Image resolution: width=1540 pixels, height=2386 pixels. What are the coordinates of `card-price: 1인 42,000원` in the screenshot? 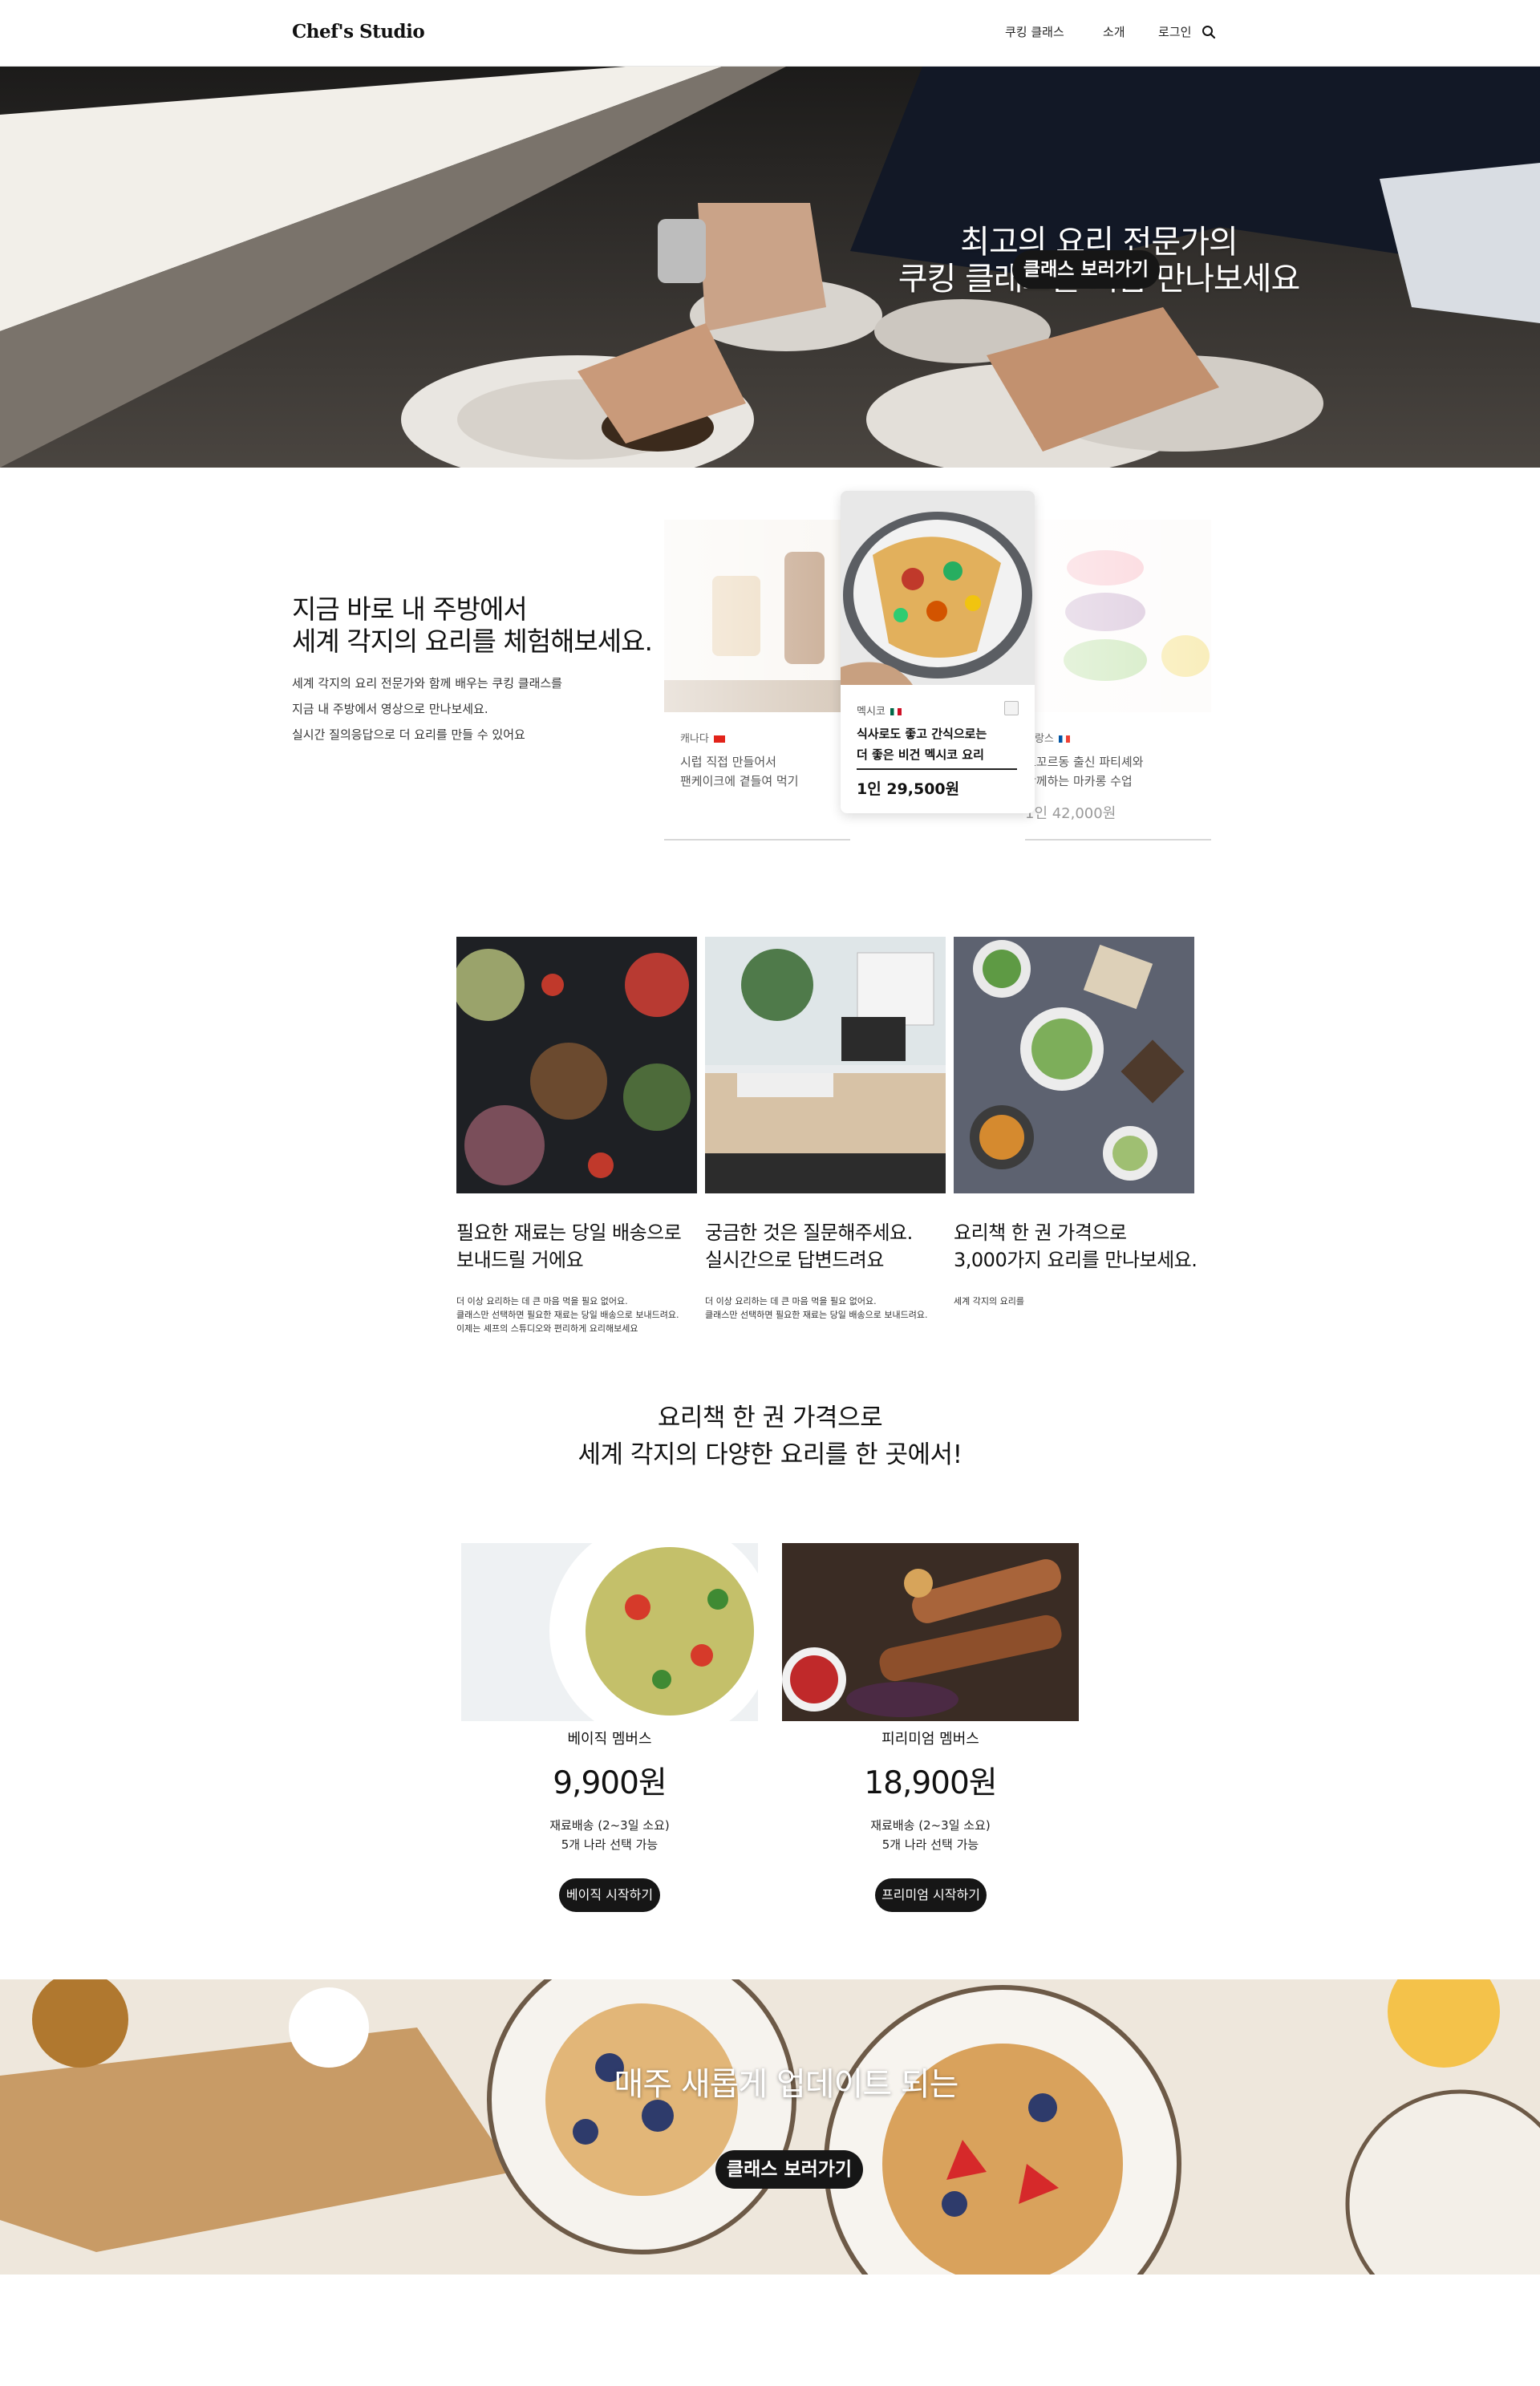 It's located at (1070, 813).